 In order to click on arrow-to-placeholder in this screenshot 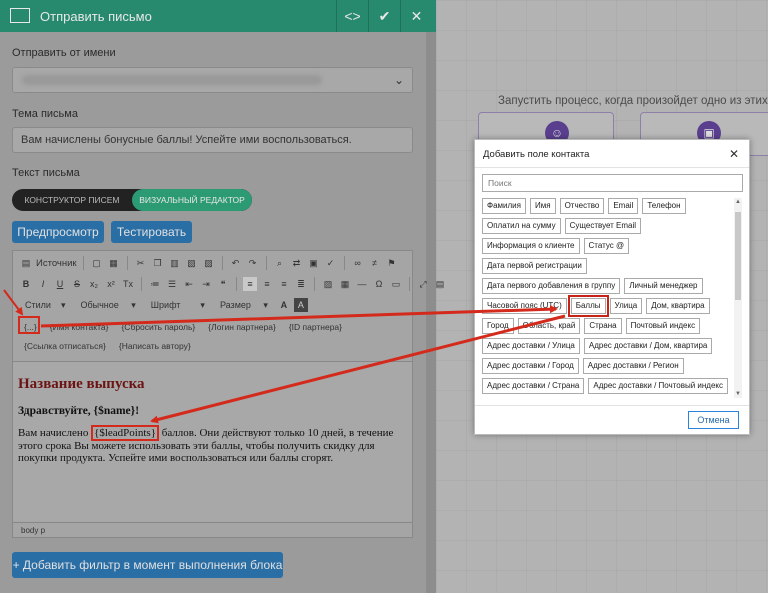, I will do `click(13, 302)`.